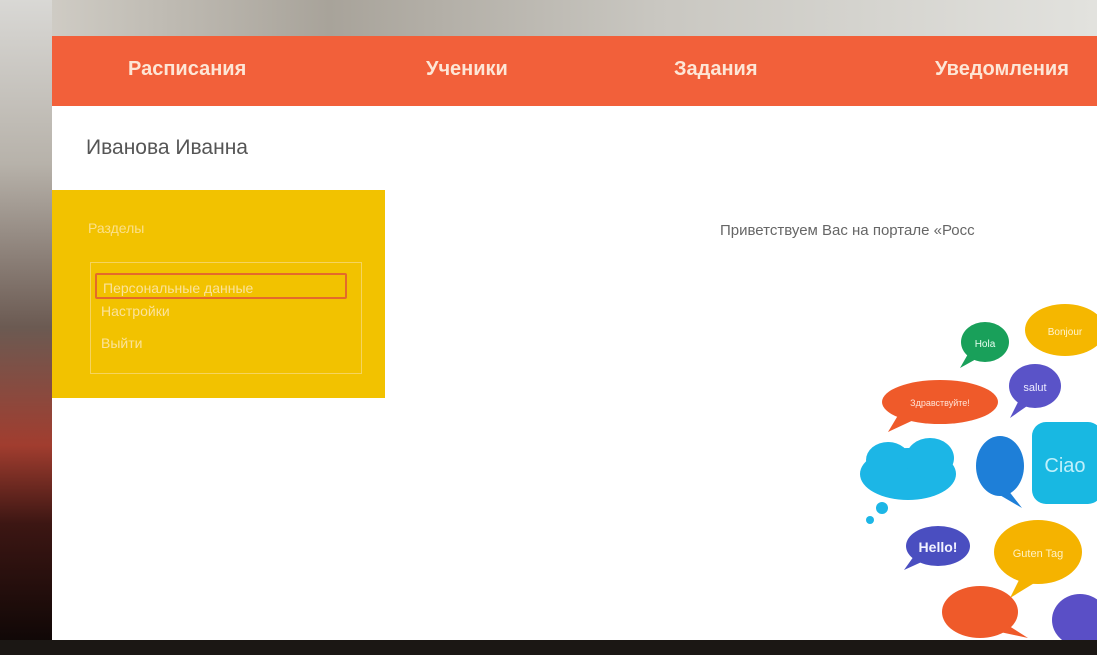 The height and width of the screenshot is (655, 1097). I want to click on svg-text: Здравствуйте!, so click(940, 403).